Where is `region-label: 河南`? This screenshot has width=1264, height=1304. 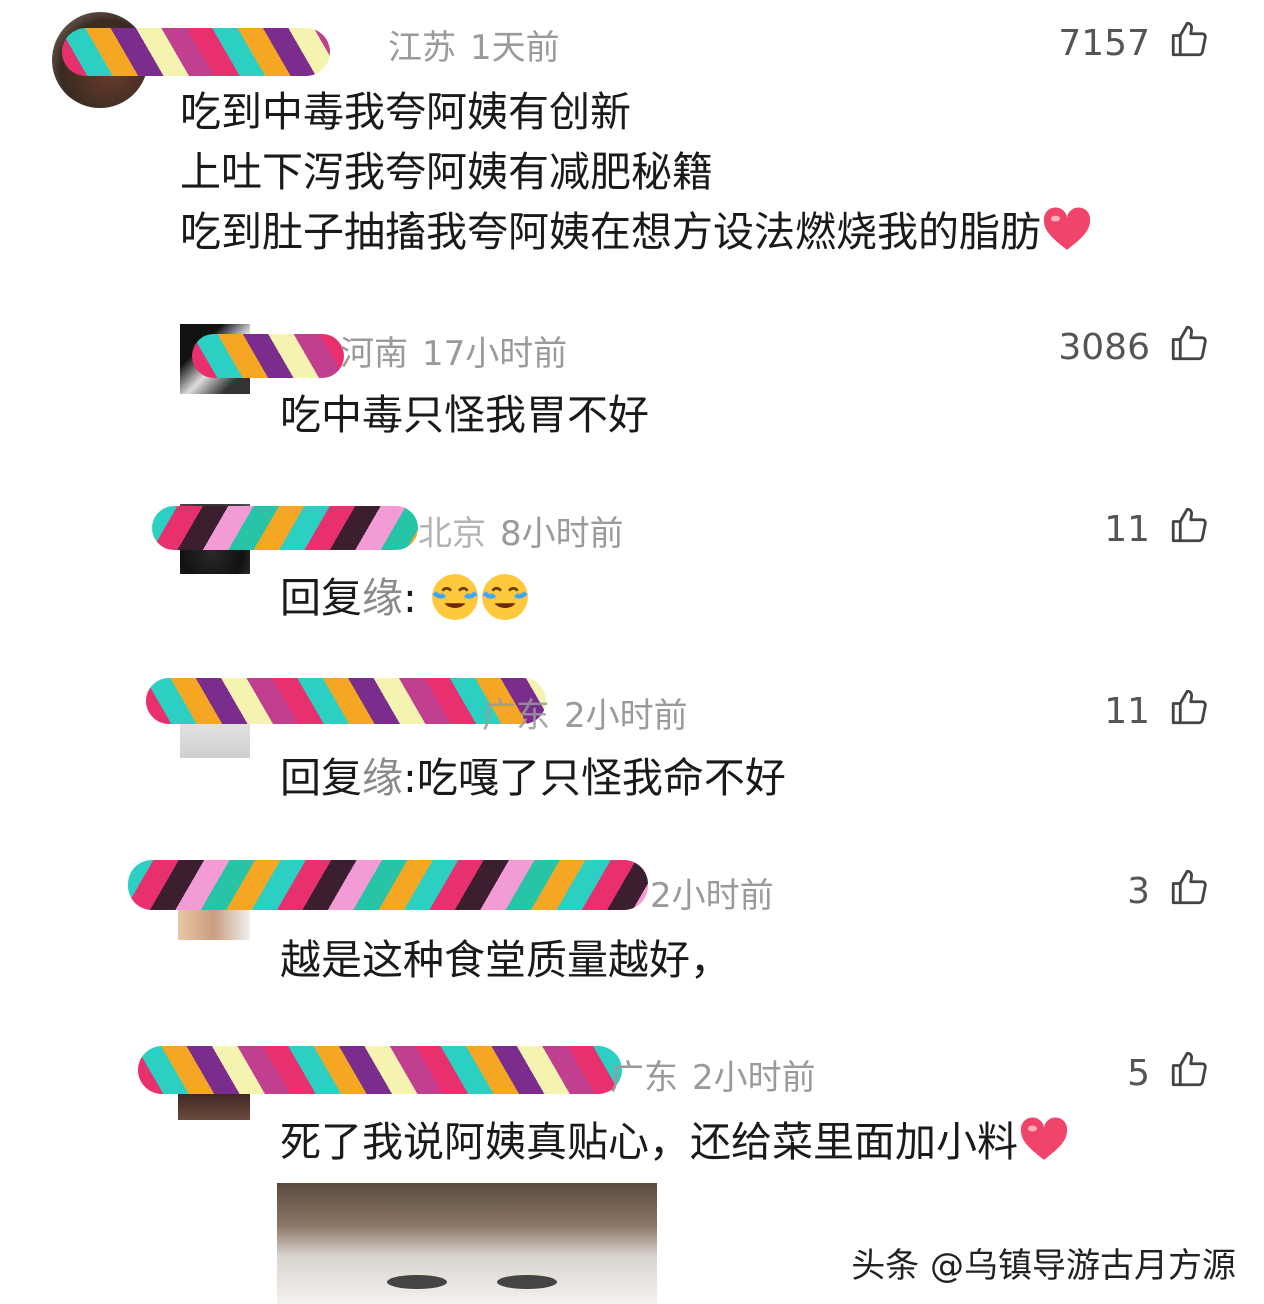
region-label: 河南 is located at coordinates (374, 354).